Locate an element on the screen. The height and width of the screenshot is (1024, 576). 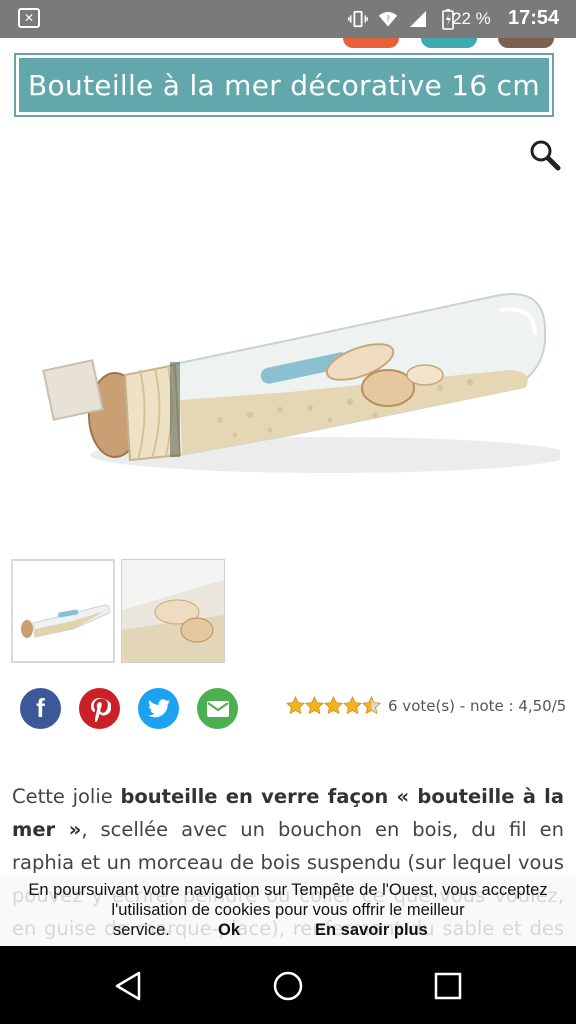
cookie-more-link: En savoir plus is located at coordinates (371, 930).